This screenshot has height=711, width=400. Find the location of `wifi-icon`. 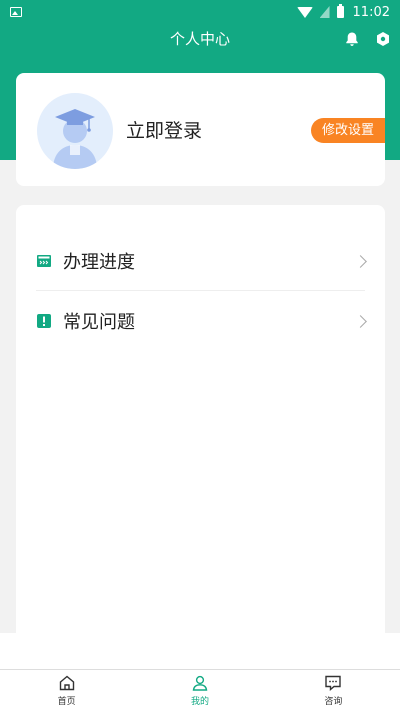

wifi-icon is located at coordinates (304, 12).